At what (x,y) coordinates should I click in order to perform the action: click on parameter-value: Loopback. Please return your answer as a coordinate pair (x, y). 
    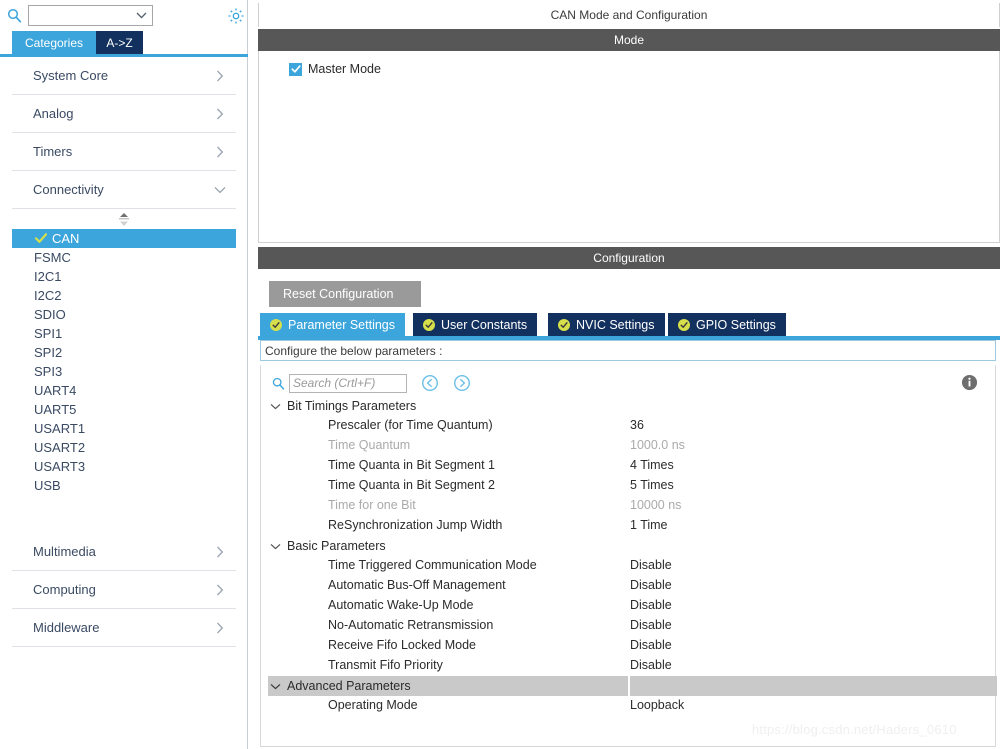
    Looking at the image, I should click on (657, 705).